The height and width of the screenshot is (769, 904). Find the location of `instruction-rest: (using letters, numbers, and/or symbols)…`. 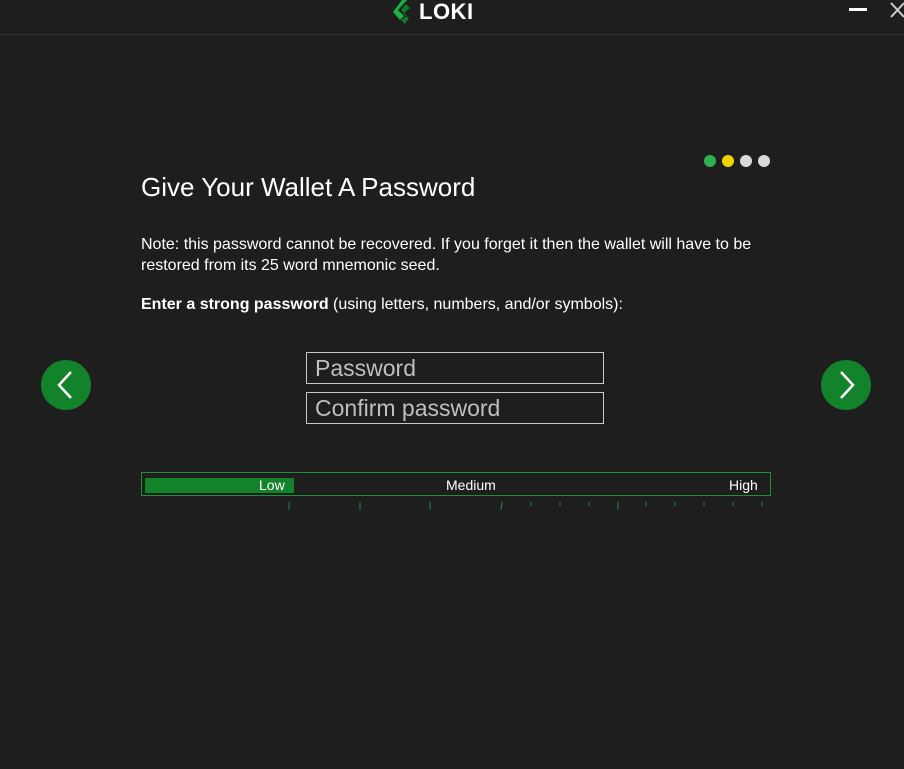

instruction-rest: (using letters, numbers, and/or symbols)… is located at coordinates (475, 304).